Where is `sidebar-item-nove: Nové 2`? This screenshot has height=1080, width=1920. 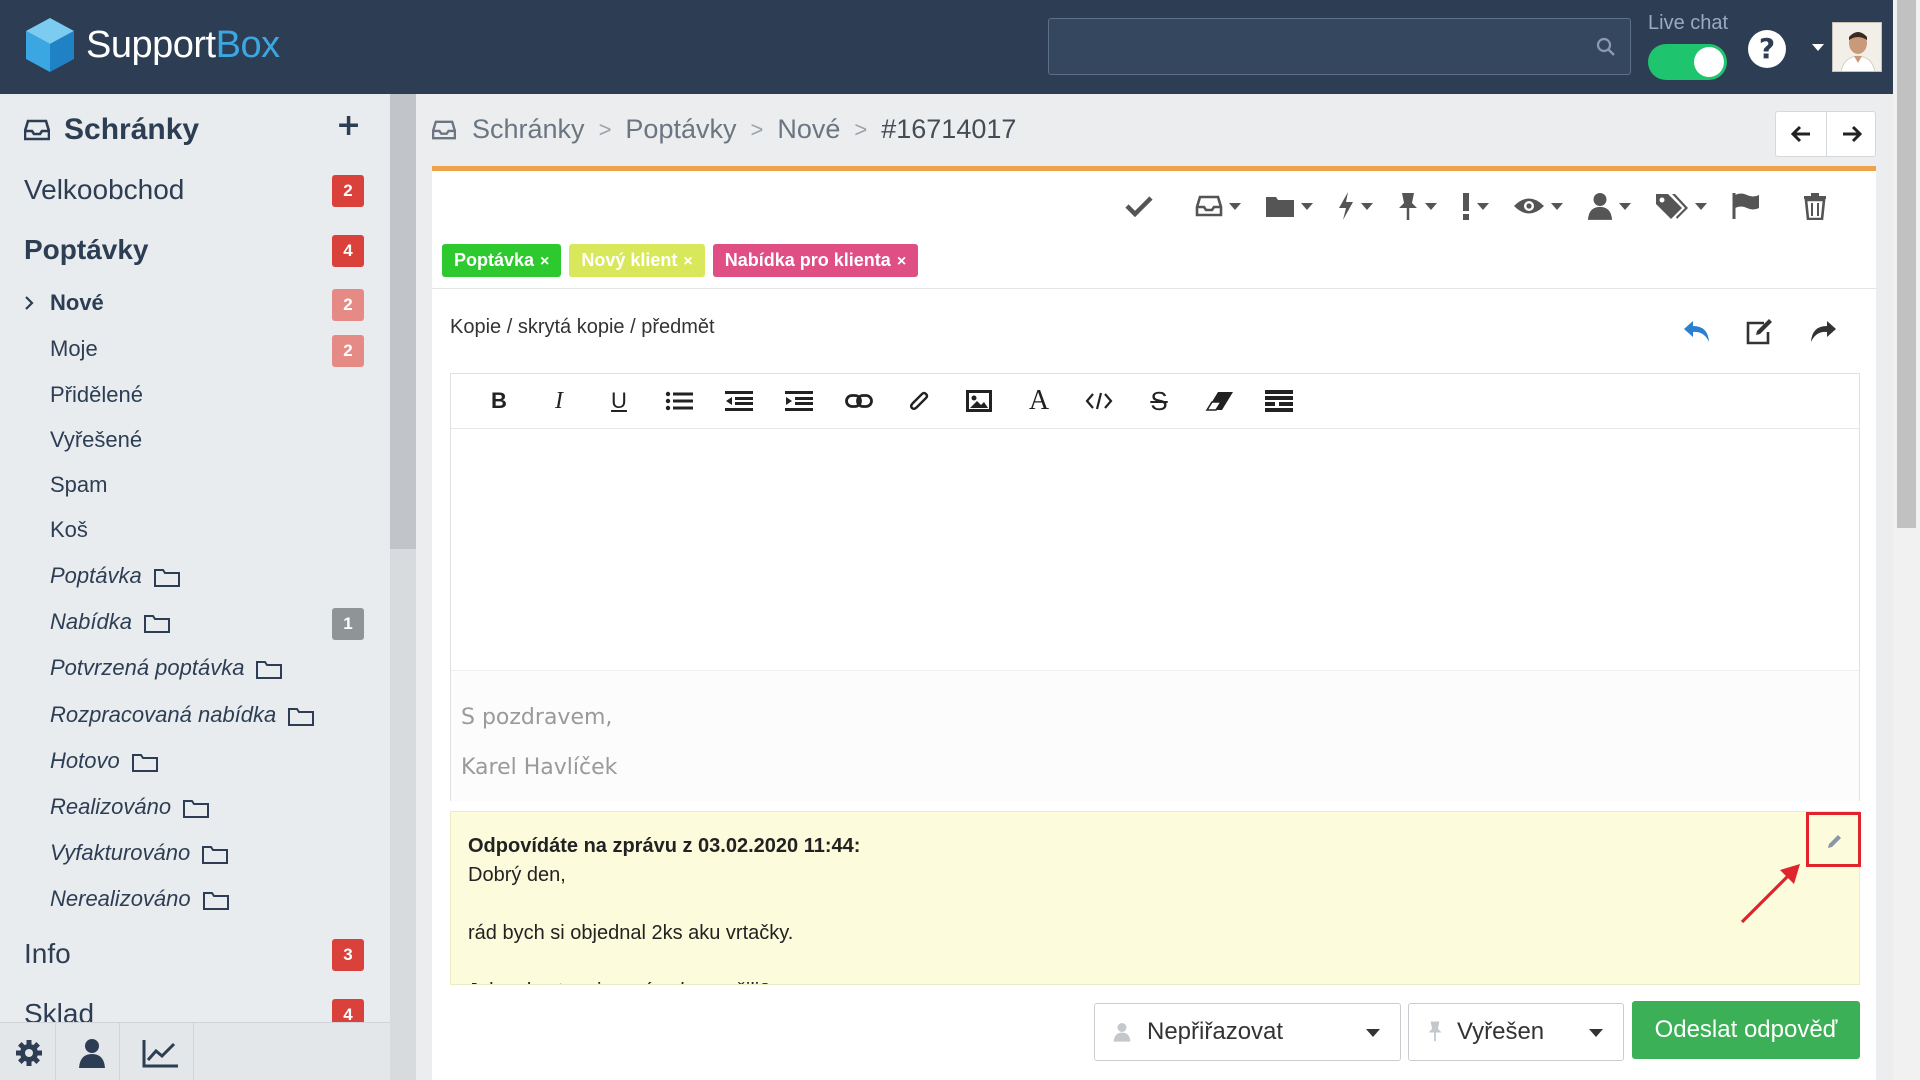 sidebar-item-nove: Nové 2 is located at coordinates (195, 305).